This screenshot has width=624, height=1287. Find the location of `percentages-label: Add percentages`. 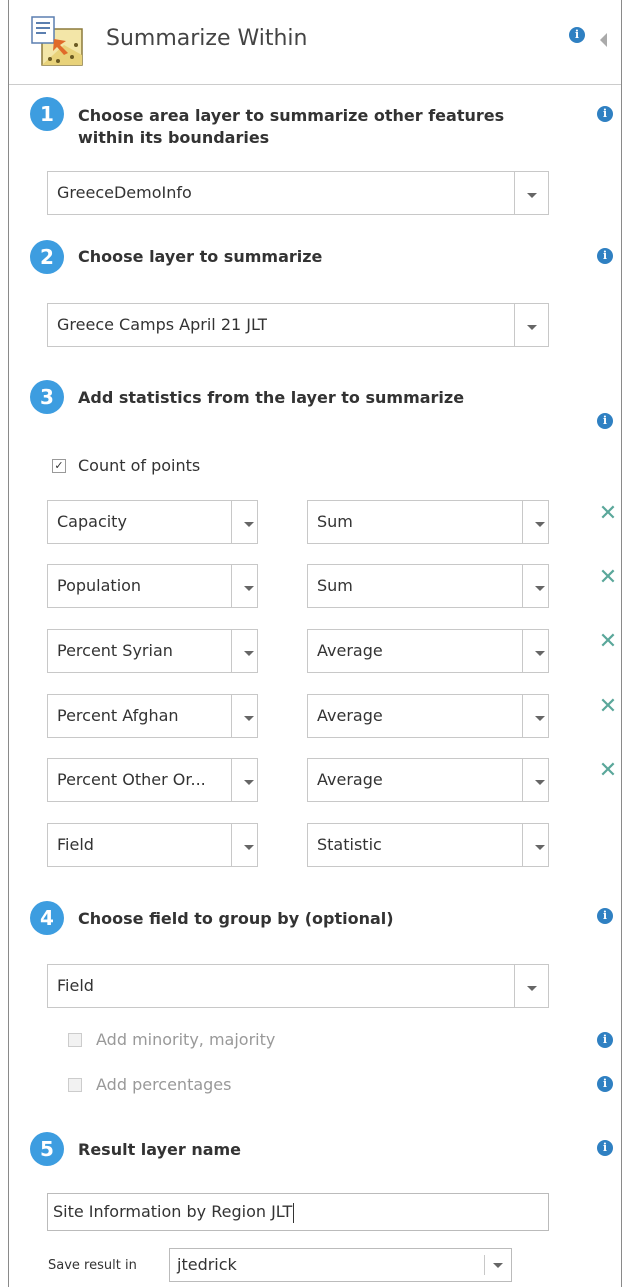

percentages-label: Add percentages is located at coordinates (164, 1084).